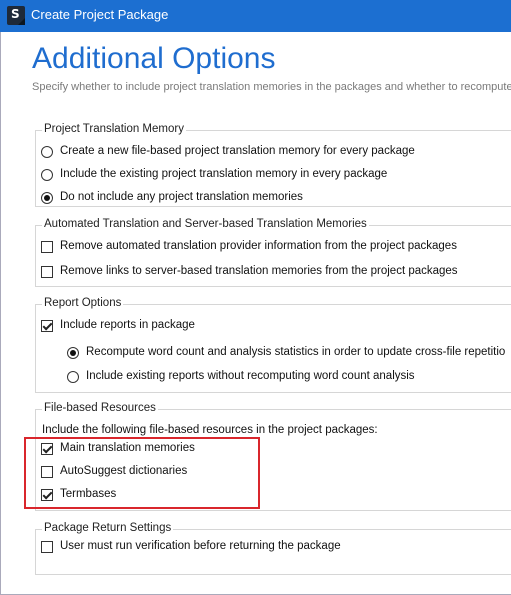 The width and height of the screenshot is (511, 595). What do you see at coordinates (127, 325) in the screenshot?
I see `checkbox-include-reports-label: Include reports in package` at bounding box center [127, 325].